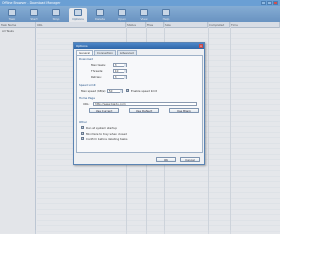 The image size is (320, 270). Describe the element at coordinates (82, 133) in the screenshot. I see `tray-checkbox: ✓` at that location.